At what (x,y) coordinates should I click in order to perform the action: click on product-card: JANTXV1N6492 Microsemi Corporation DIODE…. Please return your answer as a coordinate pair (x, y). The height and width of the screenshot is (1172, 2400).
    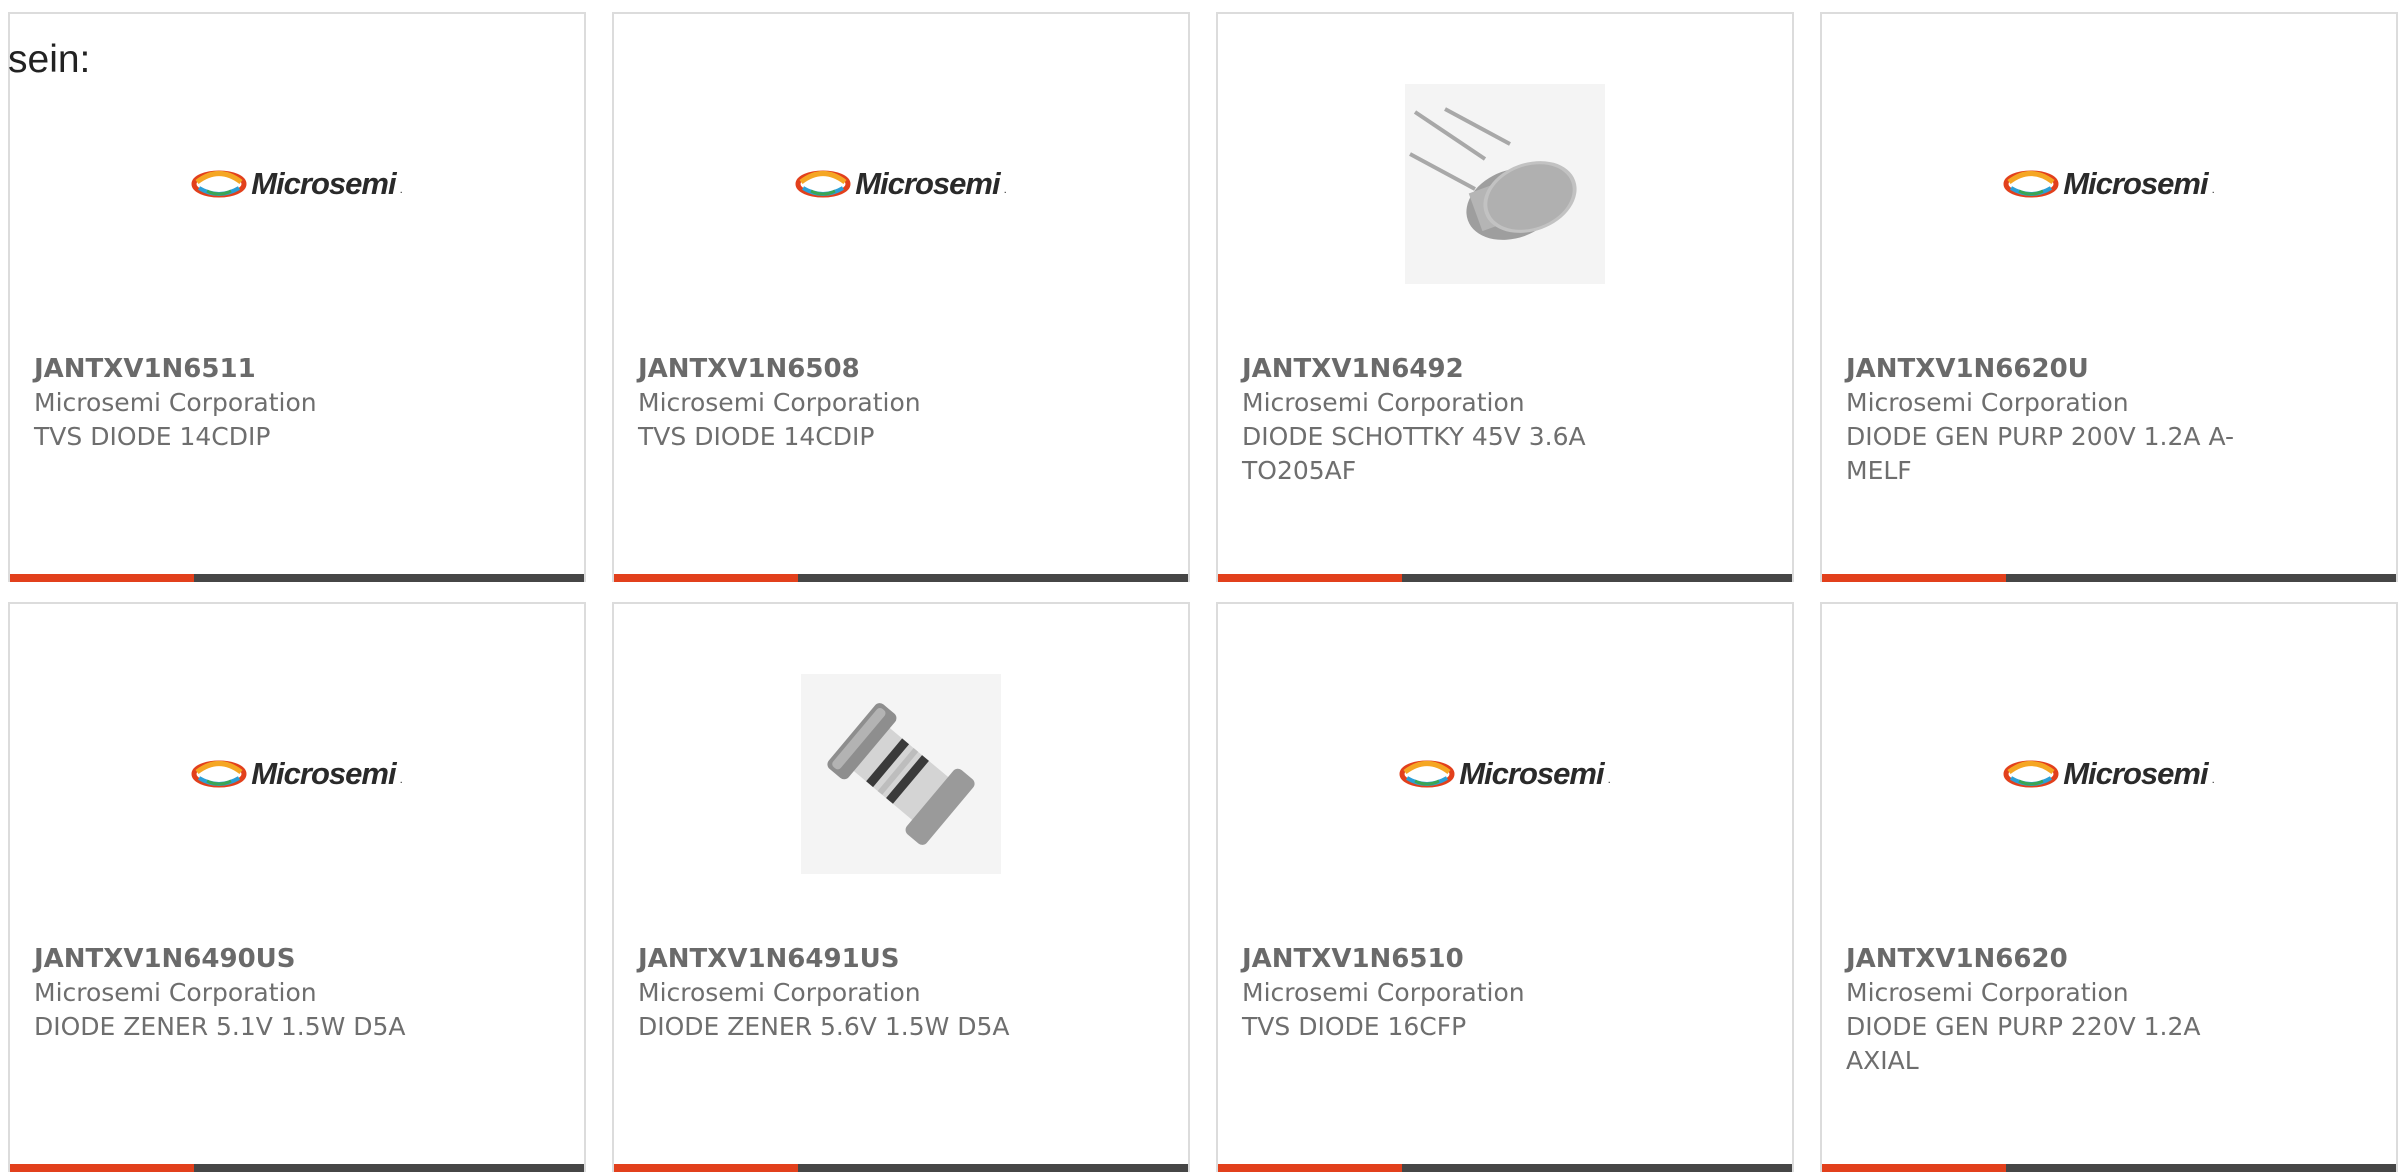
    Looking at the image, I should click on (1505, 297).